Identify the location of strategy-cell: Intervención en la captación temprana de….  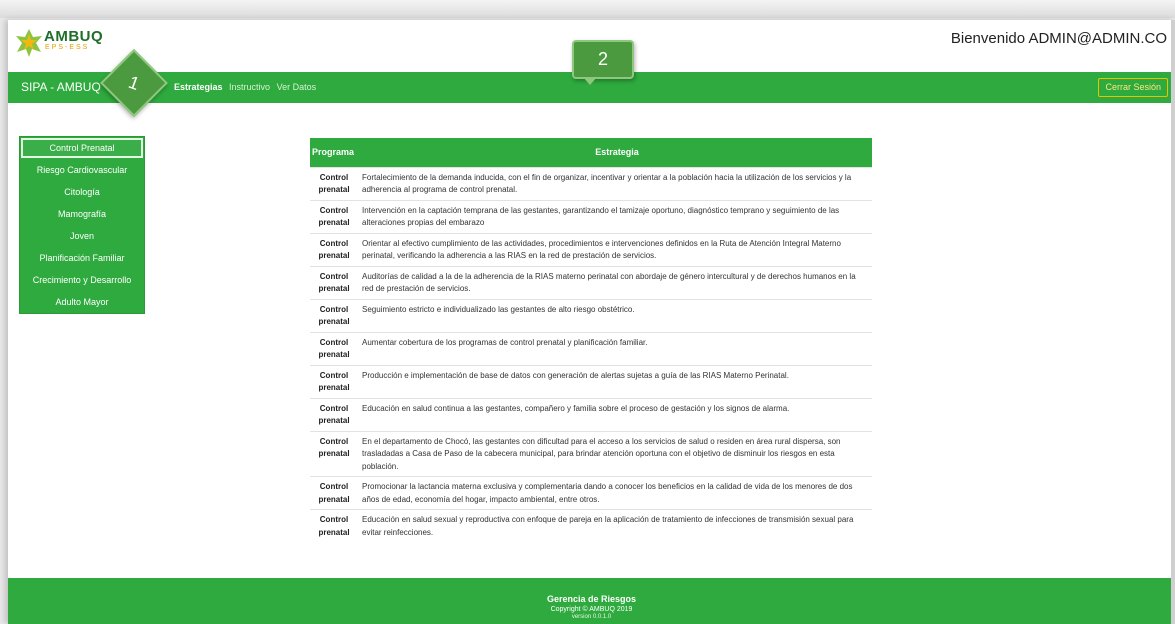
(616, 216).